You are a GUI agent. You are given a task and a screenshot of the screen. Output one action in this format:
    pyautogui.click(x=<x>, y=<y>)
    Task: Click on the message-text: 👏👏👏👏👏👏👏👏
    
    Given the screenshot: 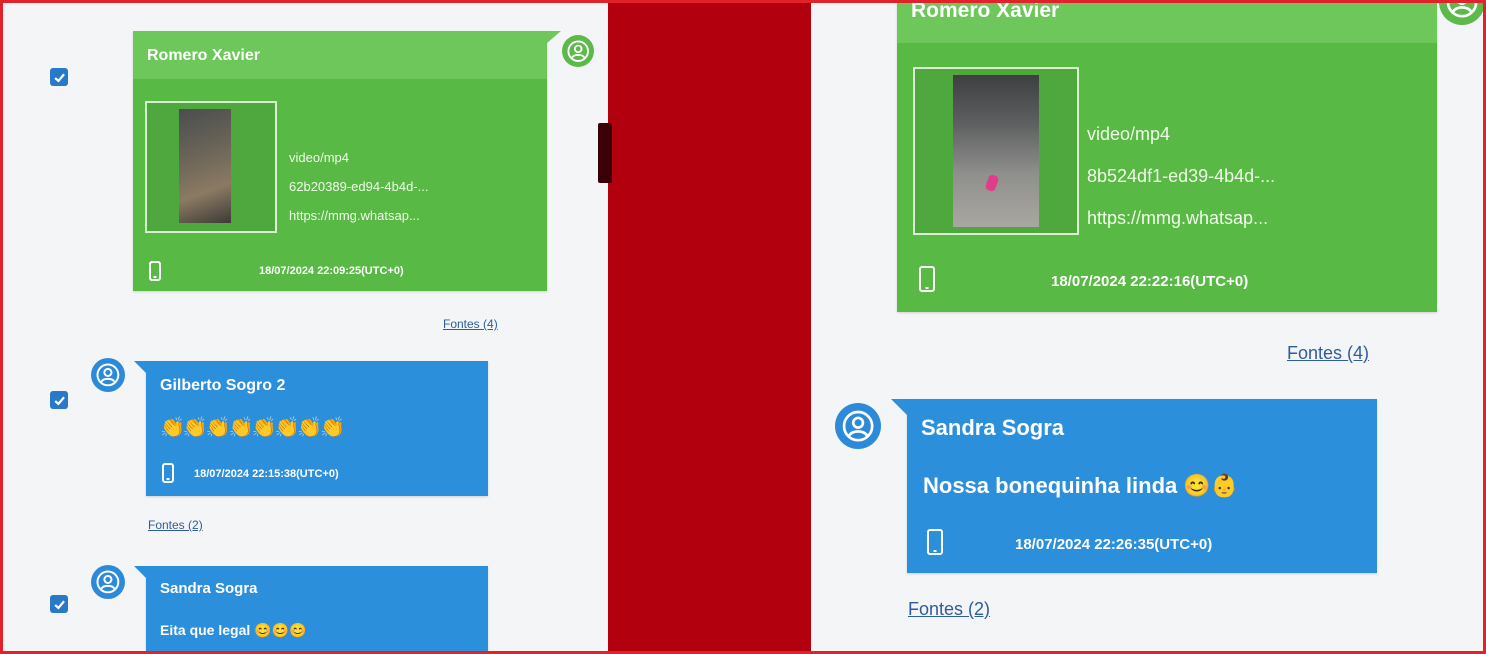 What is the action you would take?
    pyautogui.click(x=252, y=428)
    